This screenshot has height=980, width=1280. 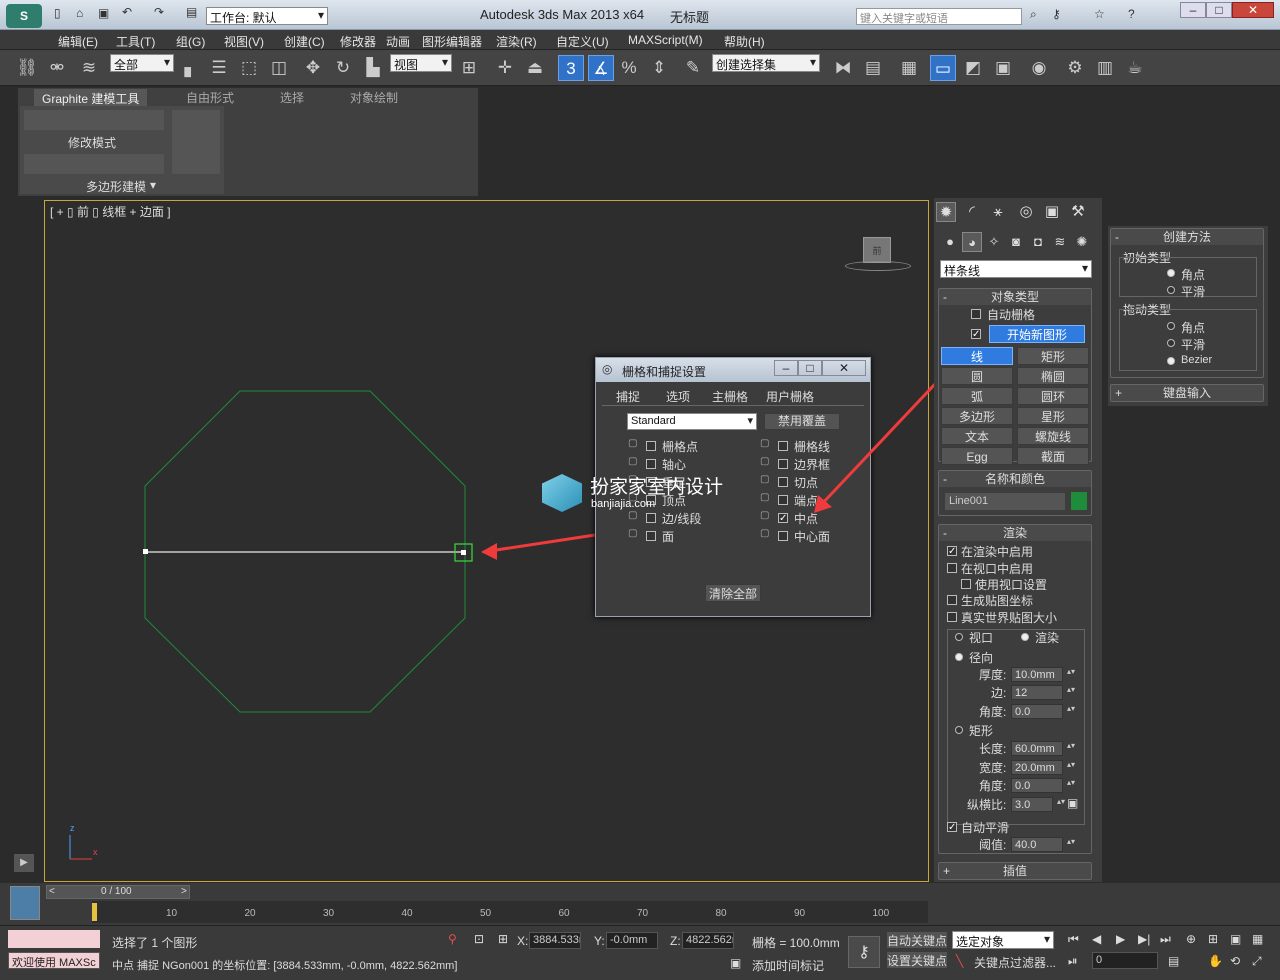 What do you see at coordinates (766, 63) in the screenshot?
I see `named-selection-select: 创建选择集` at bounding box center [766, 63].